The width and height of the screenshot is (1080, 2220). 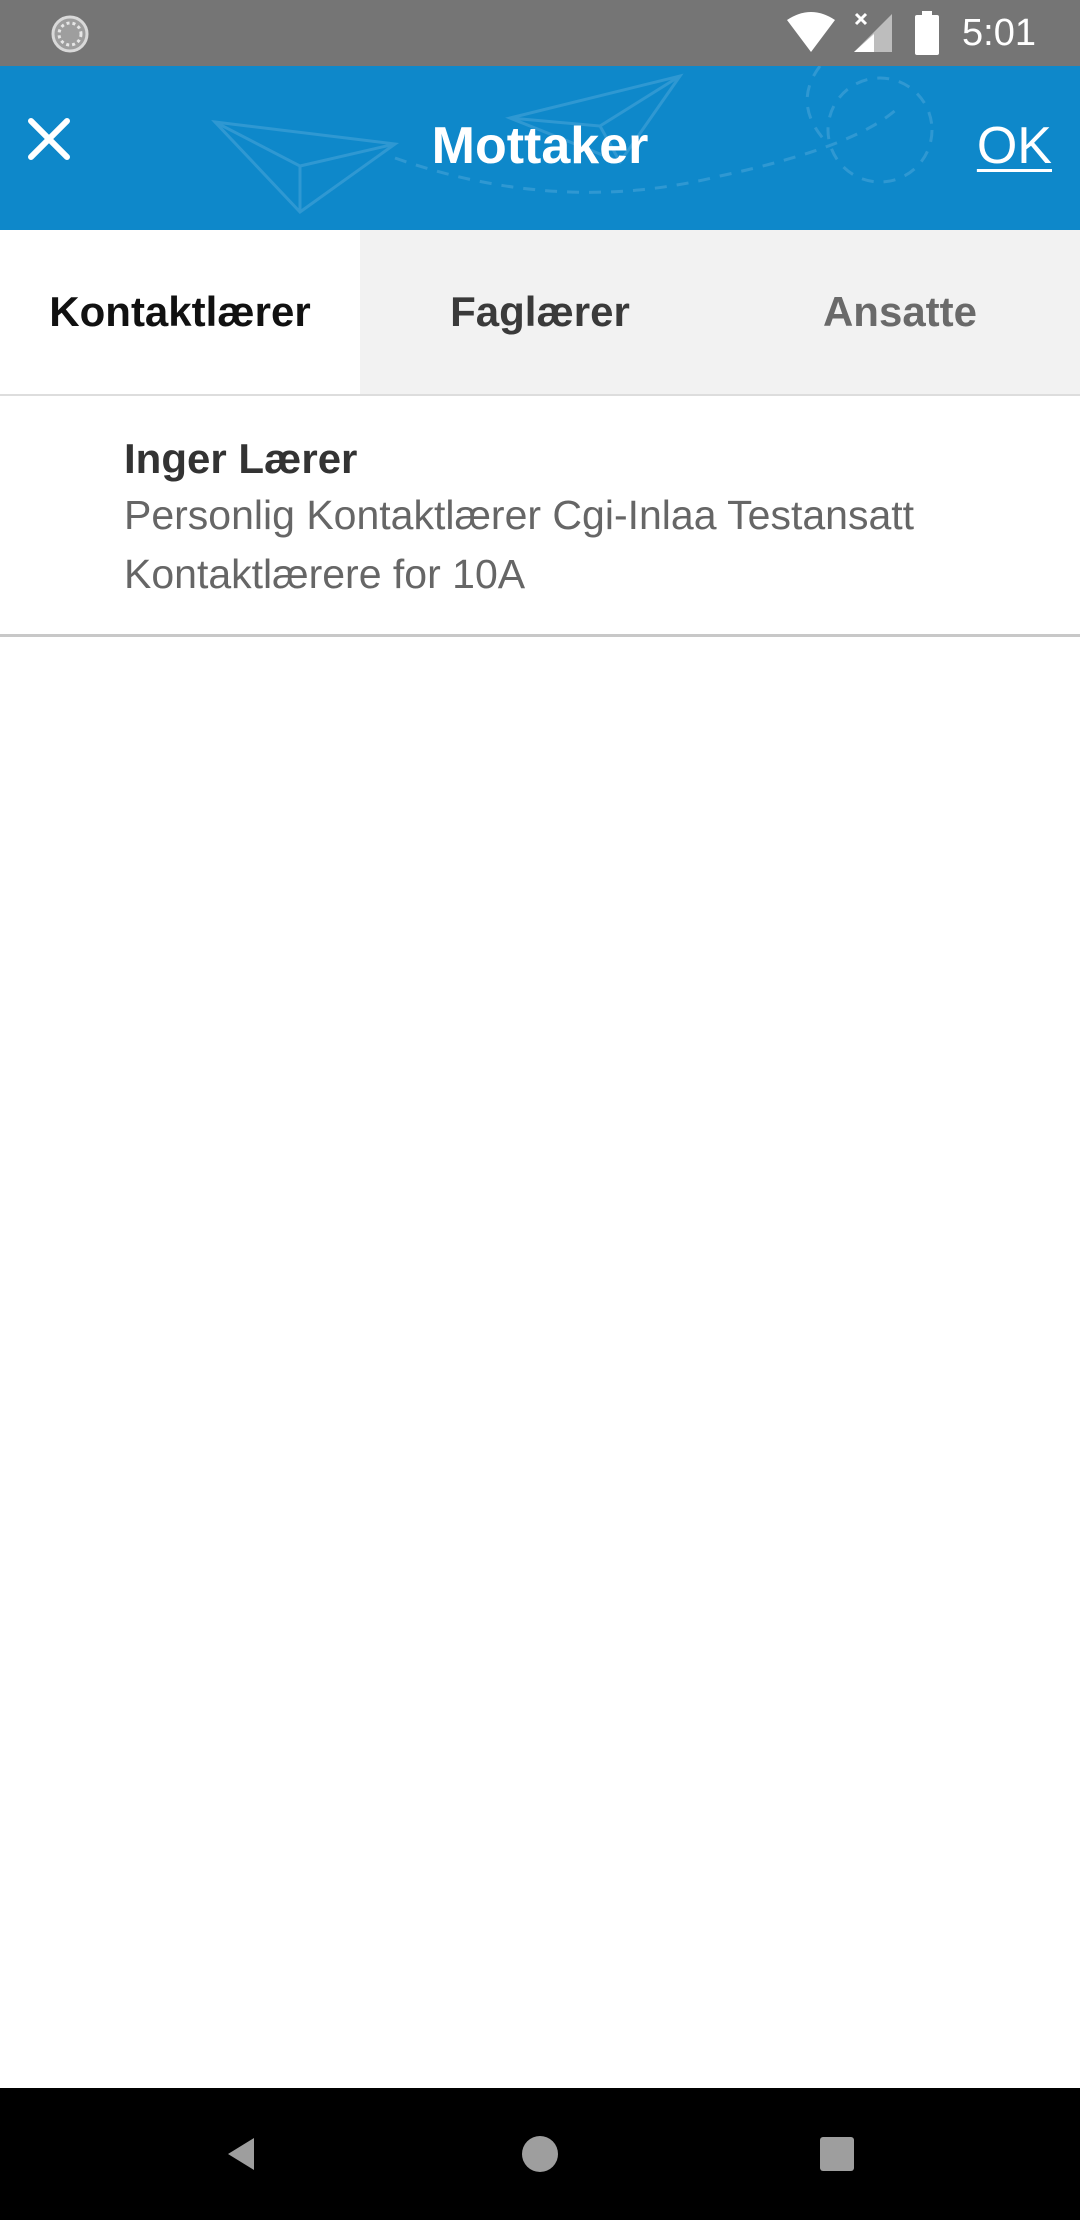 What do you see at coordinates (1014, 146) in the screenshot?
I see `ok-button: OK` at bounding box center [1014, 146].